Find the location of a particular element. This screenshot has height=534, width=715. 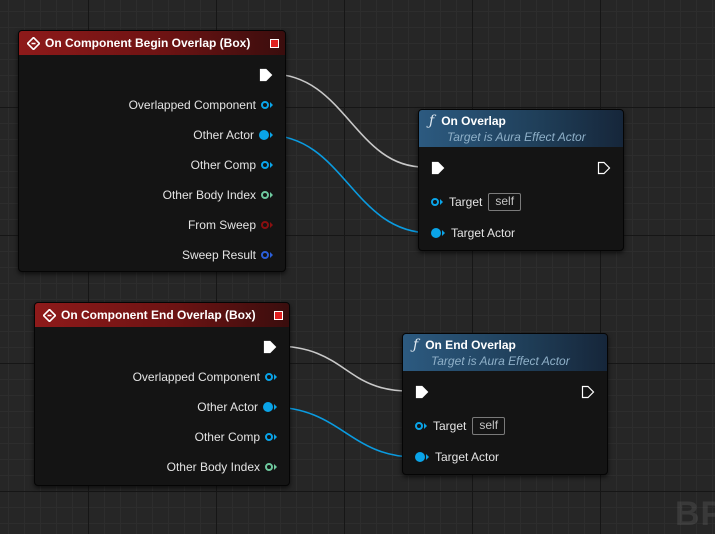

other-actor-wire-begin is located at coordinates (348, 184).